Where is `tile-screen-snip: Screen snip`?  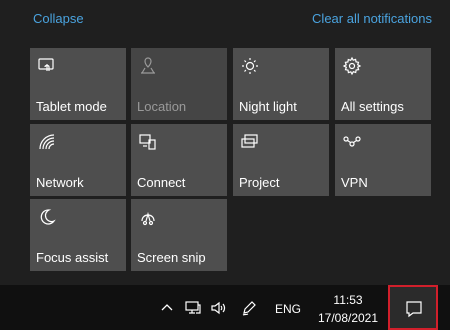
tile-screen-snip: Screen snip is located at coordinates (179, 235).